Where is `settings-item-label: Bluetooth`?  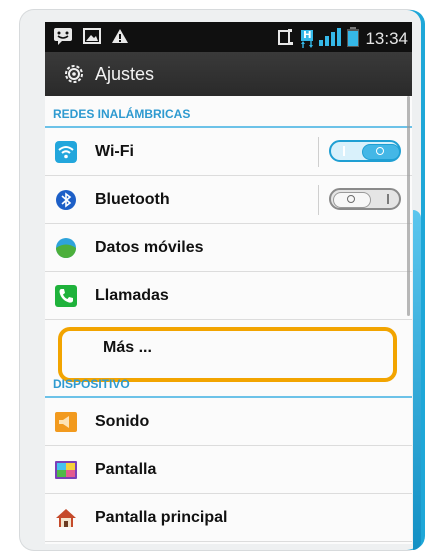
settings-item-label: Bluetooth is located at coordinates (132, 199).